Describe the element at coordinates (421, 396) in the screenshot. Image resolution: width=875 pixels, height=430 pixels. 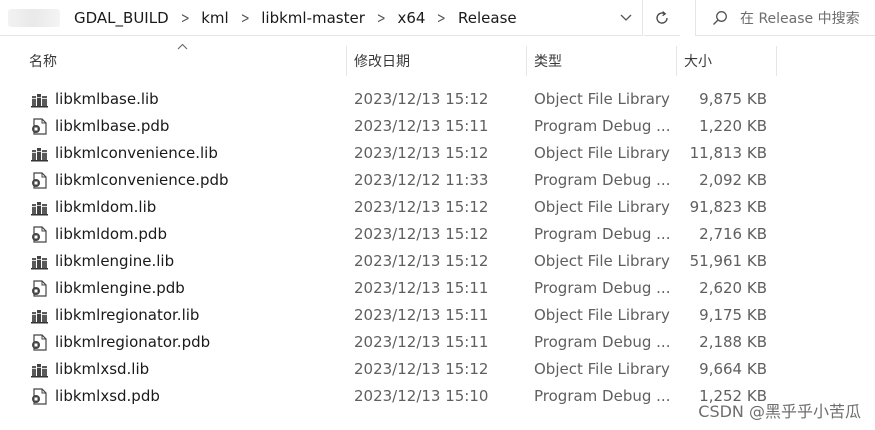
I see `file-date: 2023/12/13 15:10` at that location.